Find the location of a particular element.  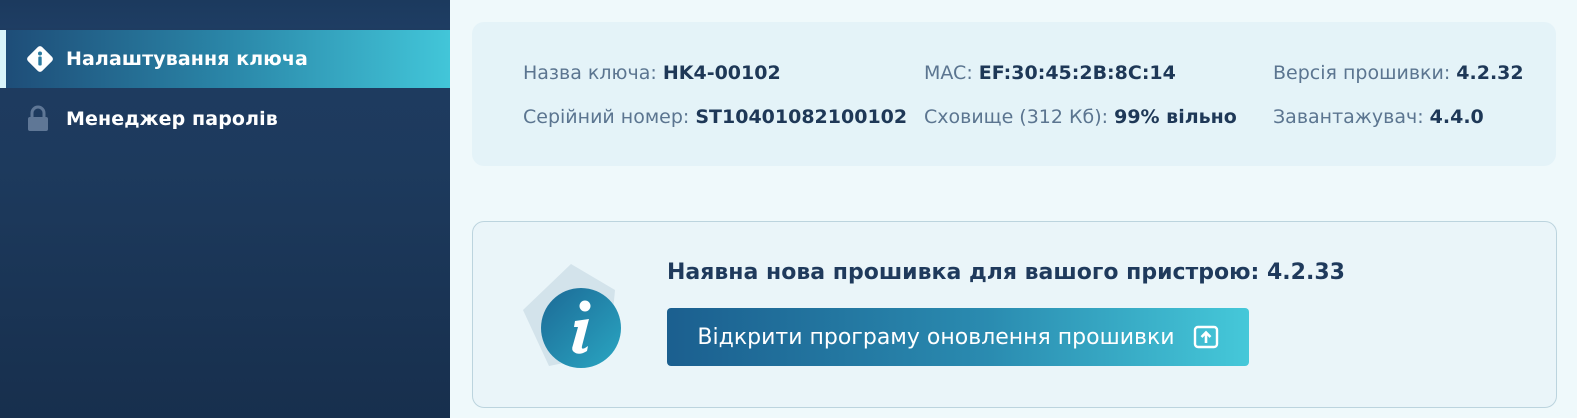

bootloader-field: Завантажувач: 4.4.0 is located at coordinates (1378, 117).